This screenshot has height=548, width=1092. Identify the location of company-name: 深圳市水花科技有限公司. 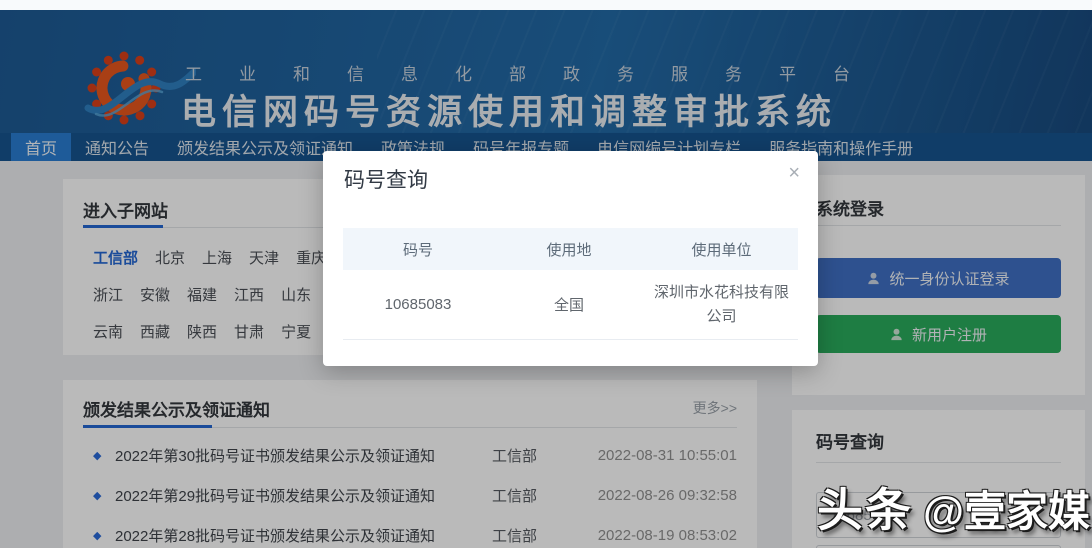
(721, 304).